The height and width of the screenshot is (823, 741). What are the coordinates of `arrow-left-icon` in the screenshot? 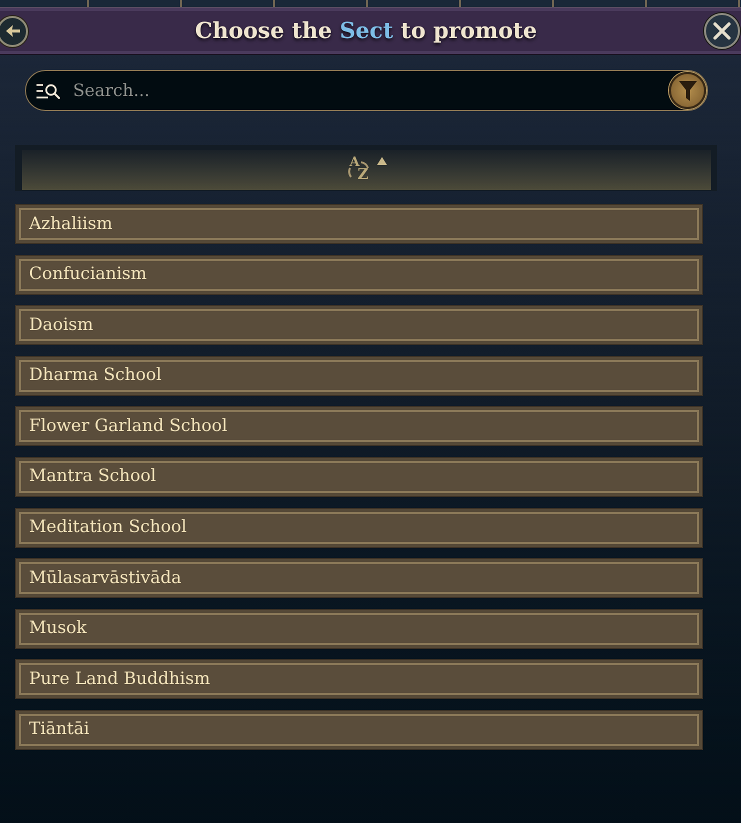 It's located at (13, 31).